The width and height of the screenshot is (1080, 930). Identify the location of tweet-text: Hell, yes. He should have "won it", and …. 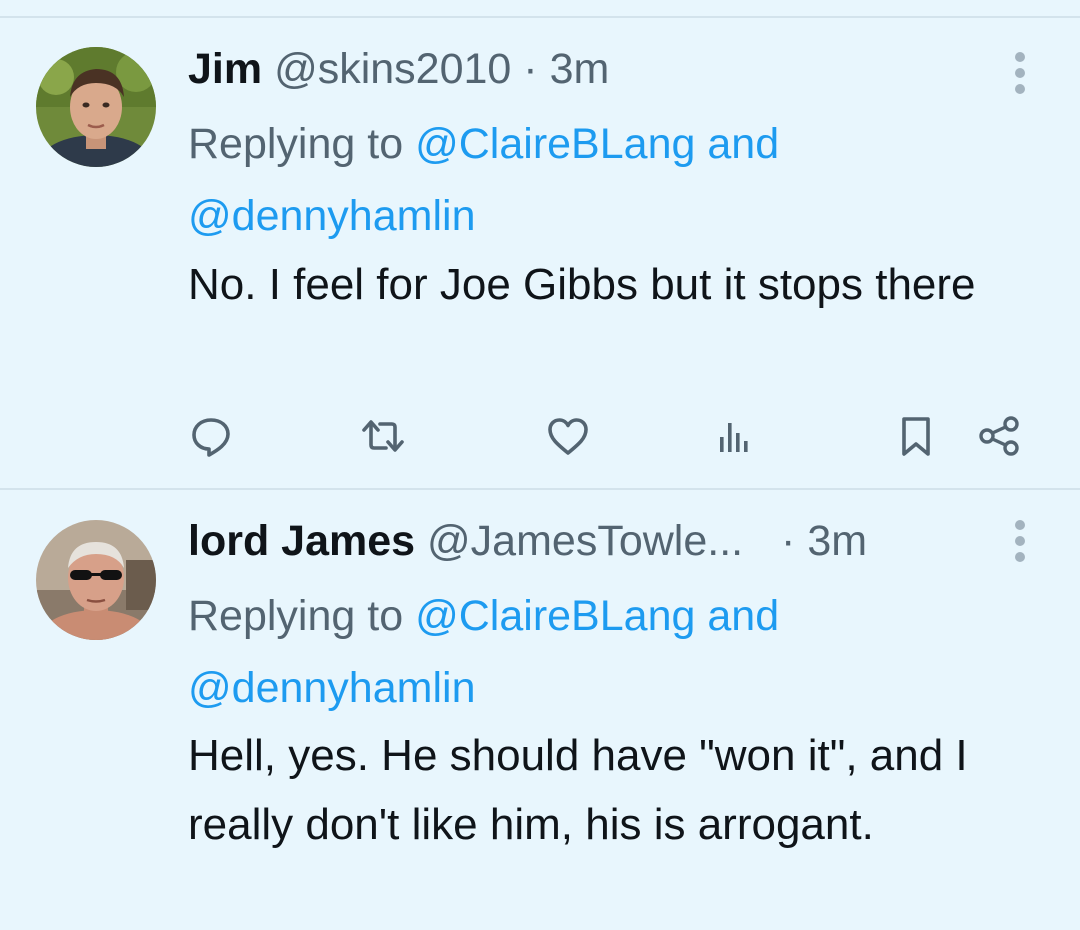
(578, 790).